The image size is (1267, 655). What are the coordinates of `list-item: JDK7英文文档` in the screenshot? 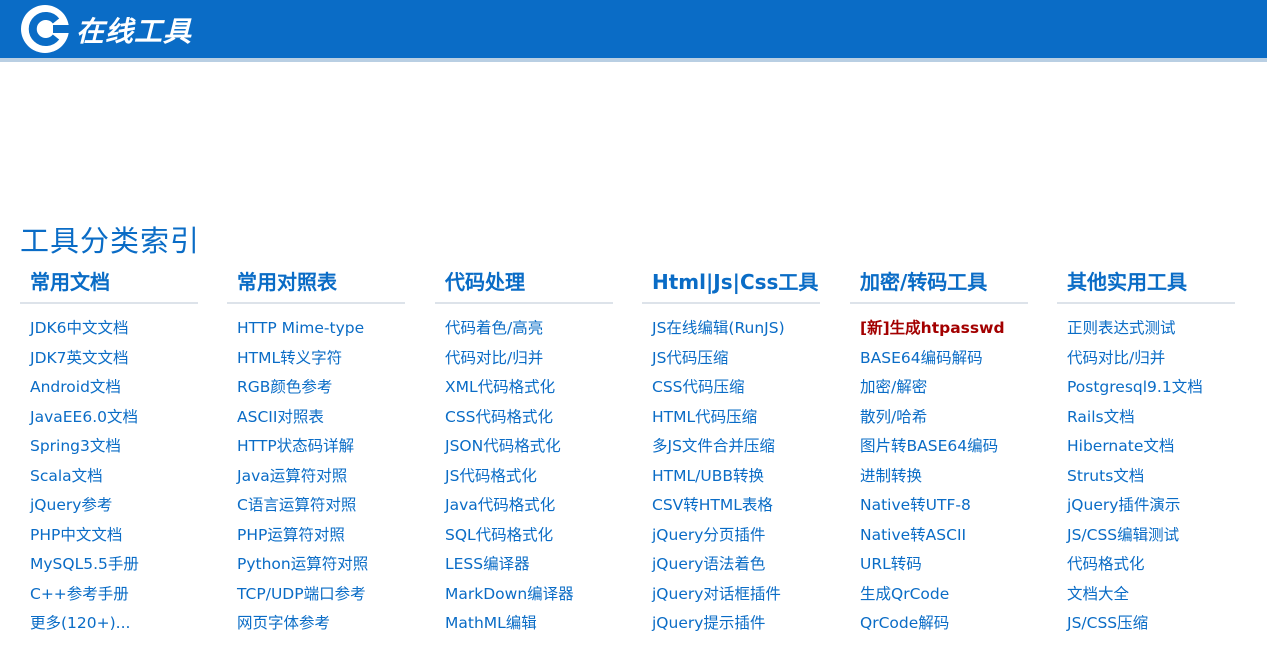 It's located at (114, 359).